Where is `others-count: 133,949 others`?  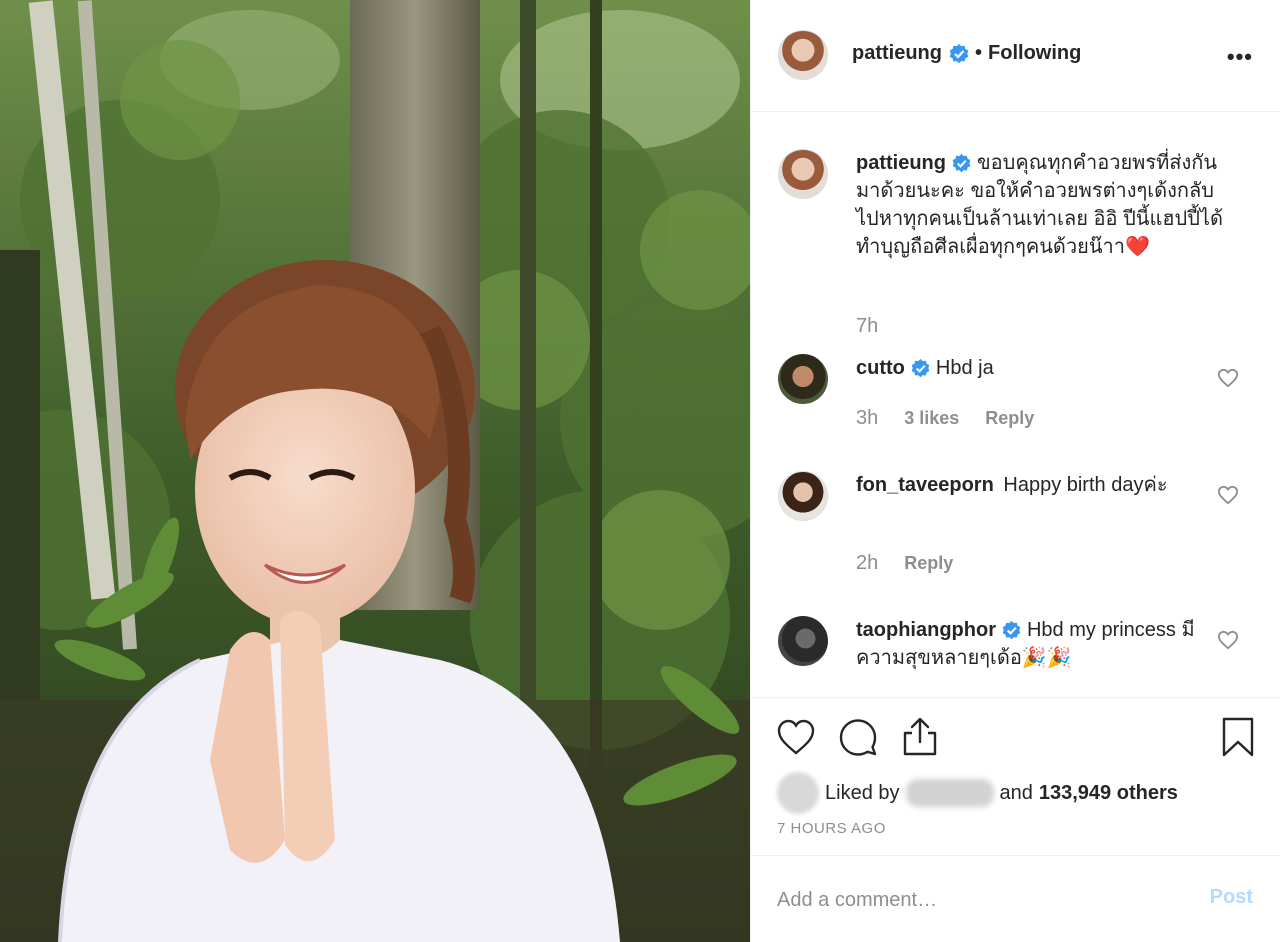 others-count: 133,949 others is located at coordinates (1108, 793).